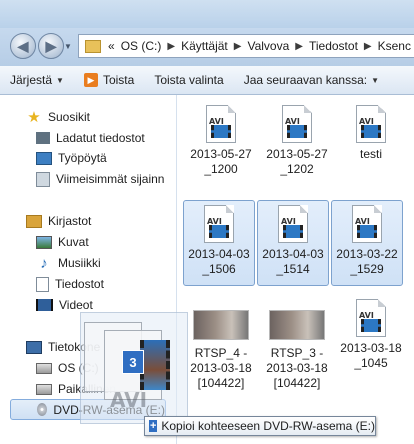 The image size is (414, 444). What do you see at coordinates (221, 169) in the screenshot?
I see `file-name-line: _1200` at bounding box center [221, 169].